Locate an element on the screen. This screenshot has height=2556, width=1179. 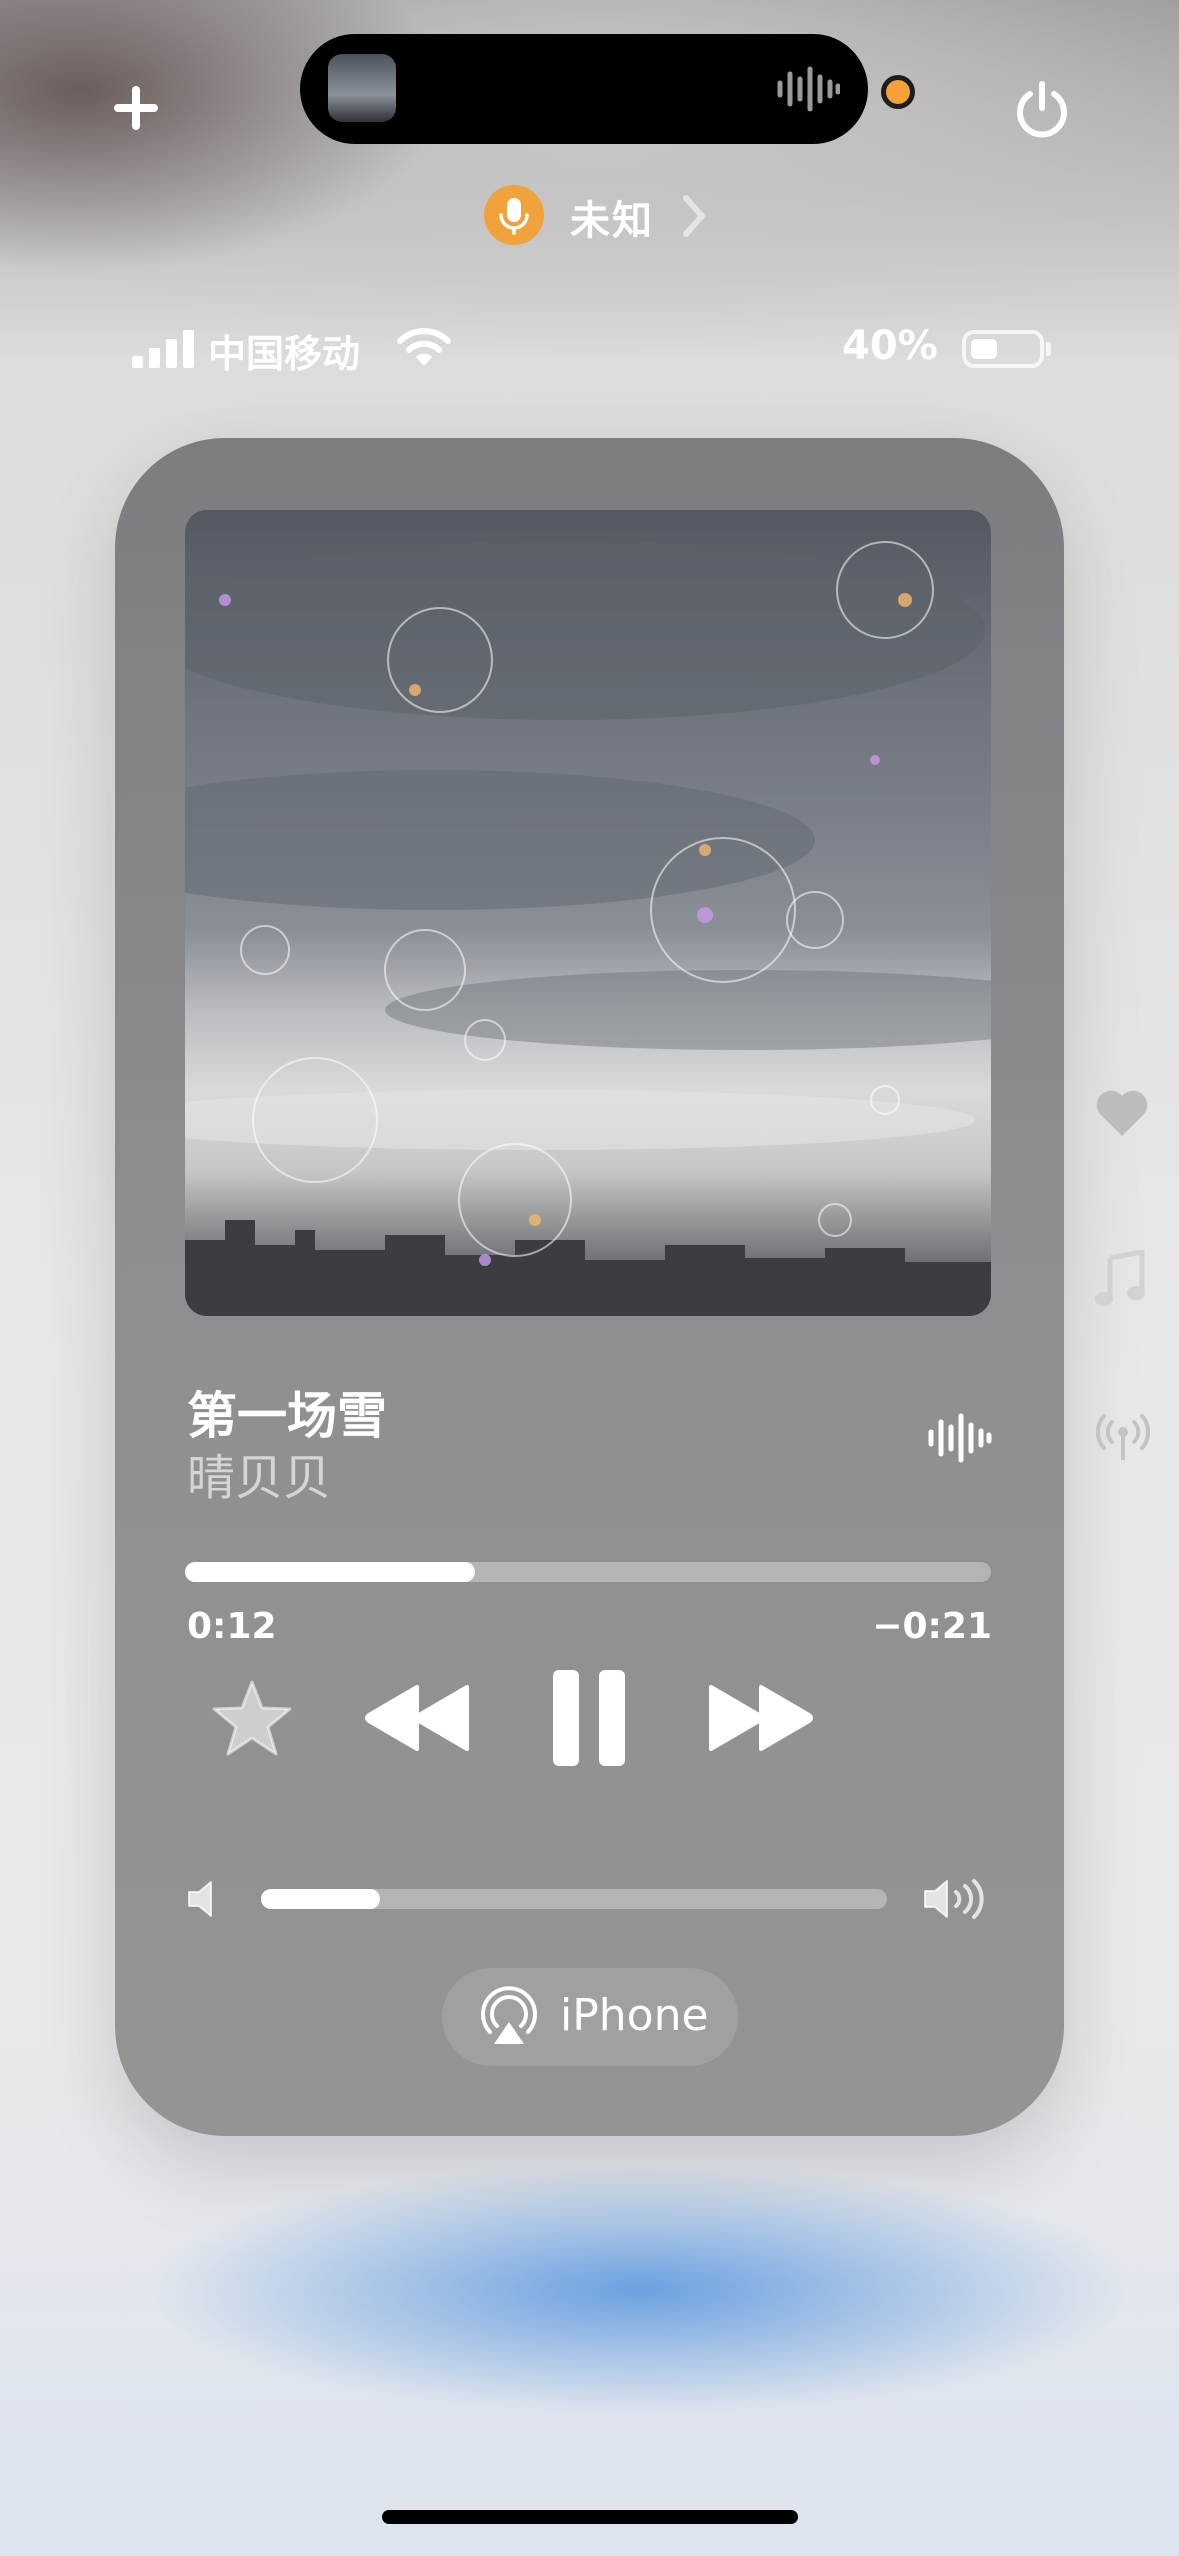
volume-fill is located at coordinates (320, 1899).